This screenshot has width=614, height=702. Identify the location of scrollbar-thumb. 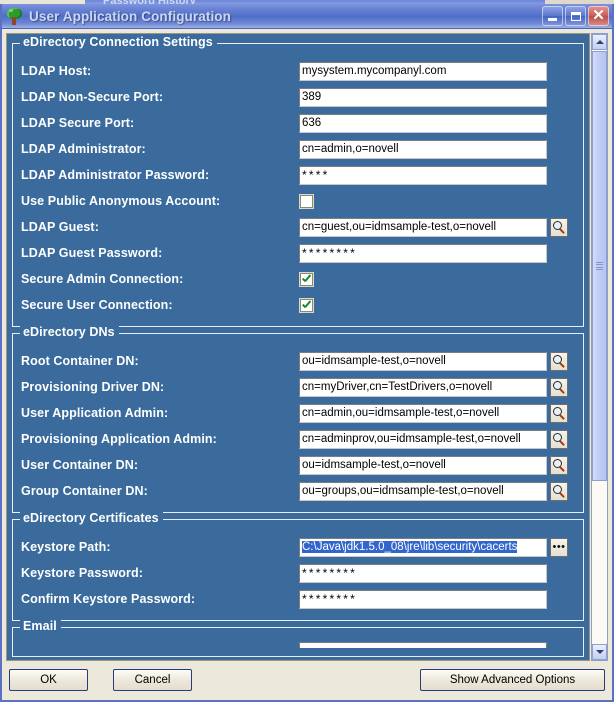
(599, 266).